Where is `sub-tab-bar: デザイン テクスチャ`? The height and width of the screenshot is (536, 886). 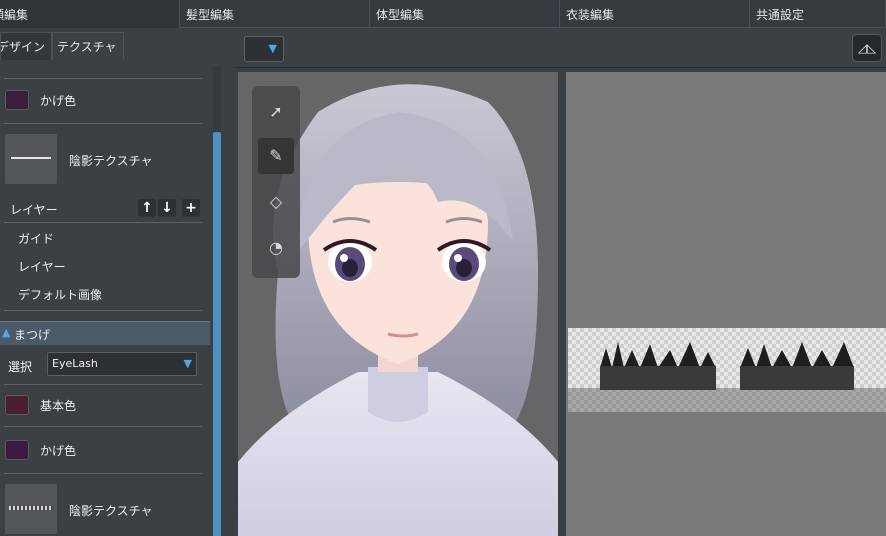
sub-tab-bar: デザイン テクスチャ is located at coordinates (115, 46).